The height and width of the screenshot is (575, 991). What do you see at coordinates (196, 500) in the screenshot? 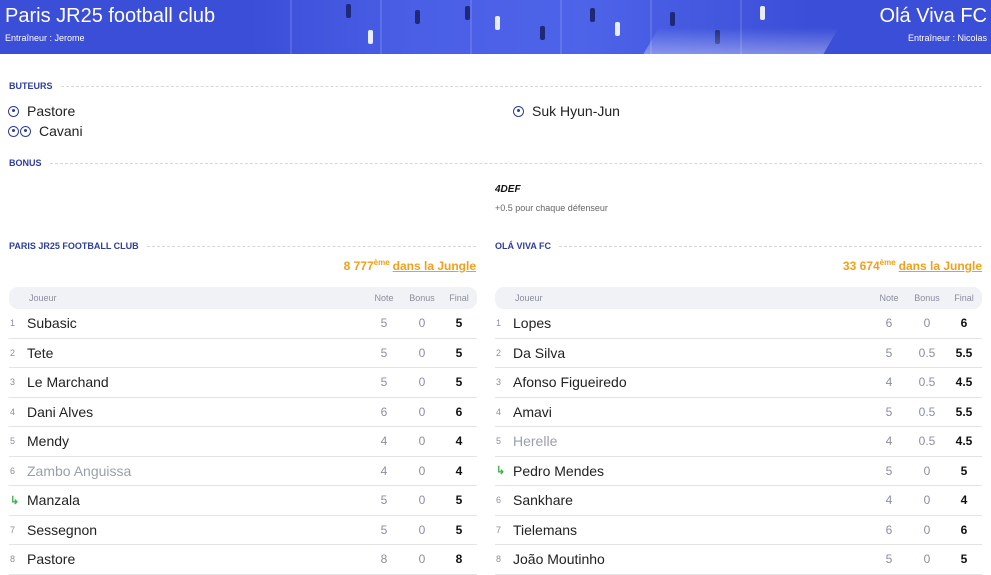
I see `player-name: Manzala` at bounding box center [196, 500].